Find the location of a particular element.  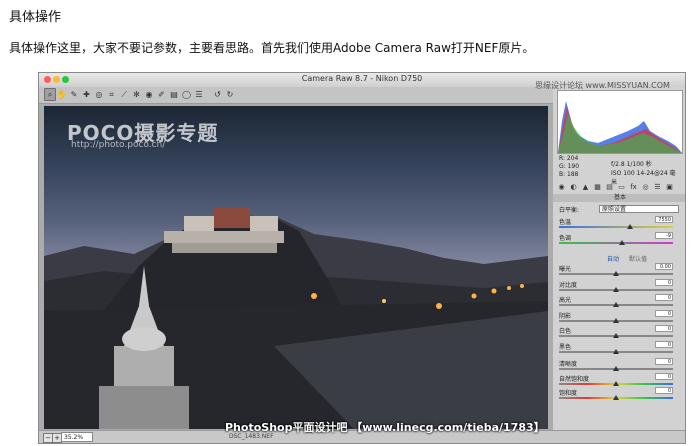

whites-label: 白色 is located at coordinates (565, 331).